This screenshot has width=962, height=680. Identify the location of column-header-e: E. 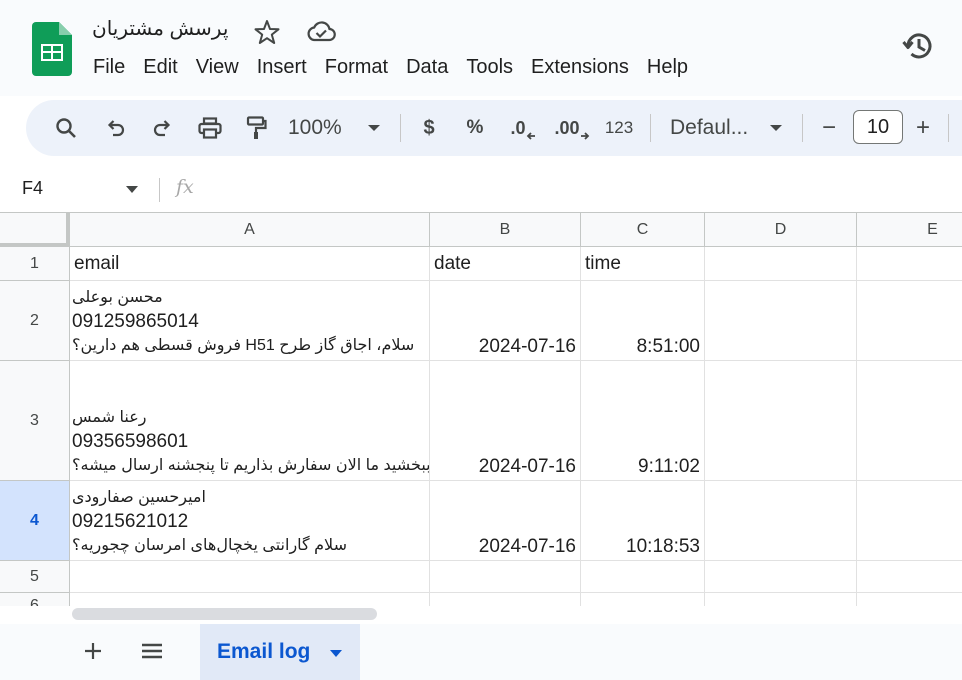
(909, 230).